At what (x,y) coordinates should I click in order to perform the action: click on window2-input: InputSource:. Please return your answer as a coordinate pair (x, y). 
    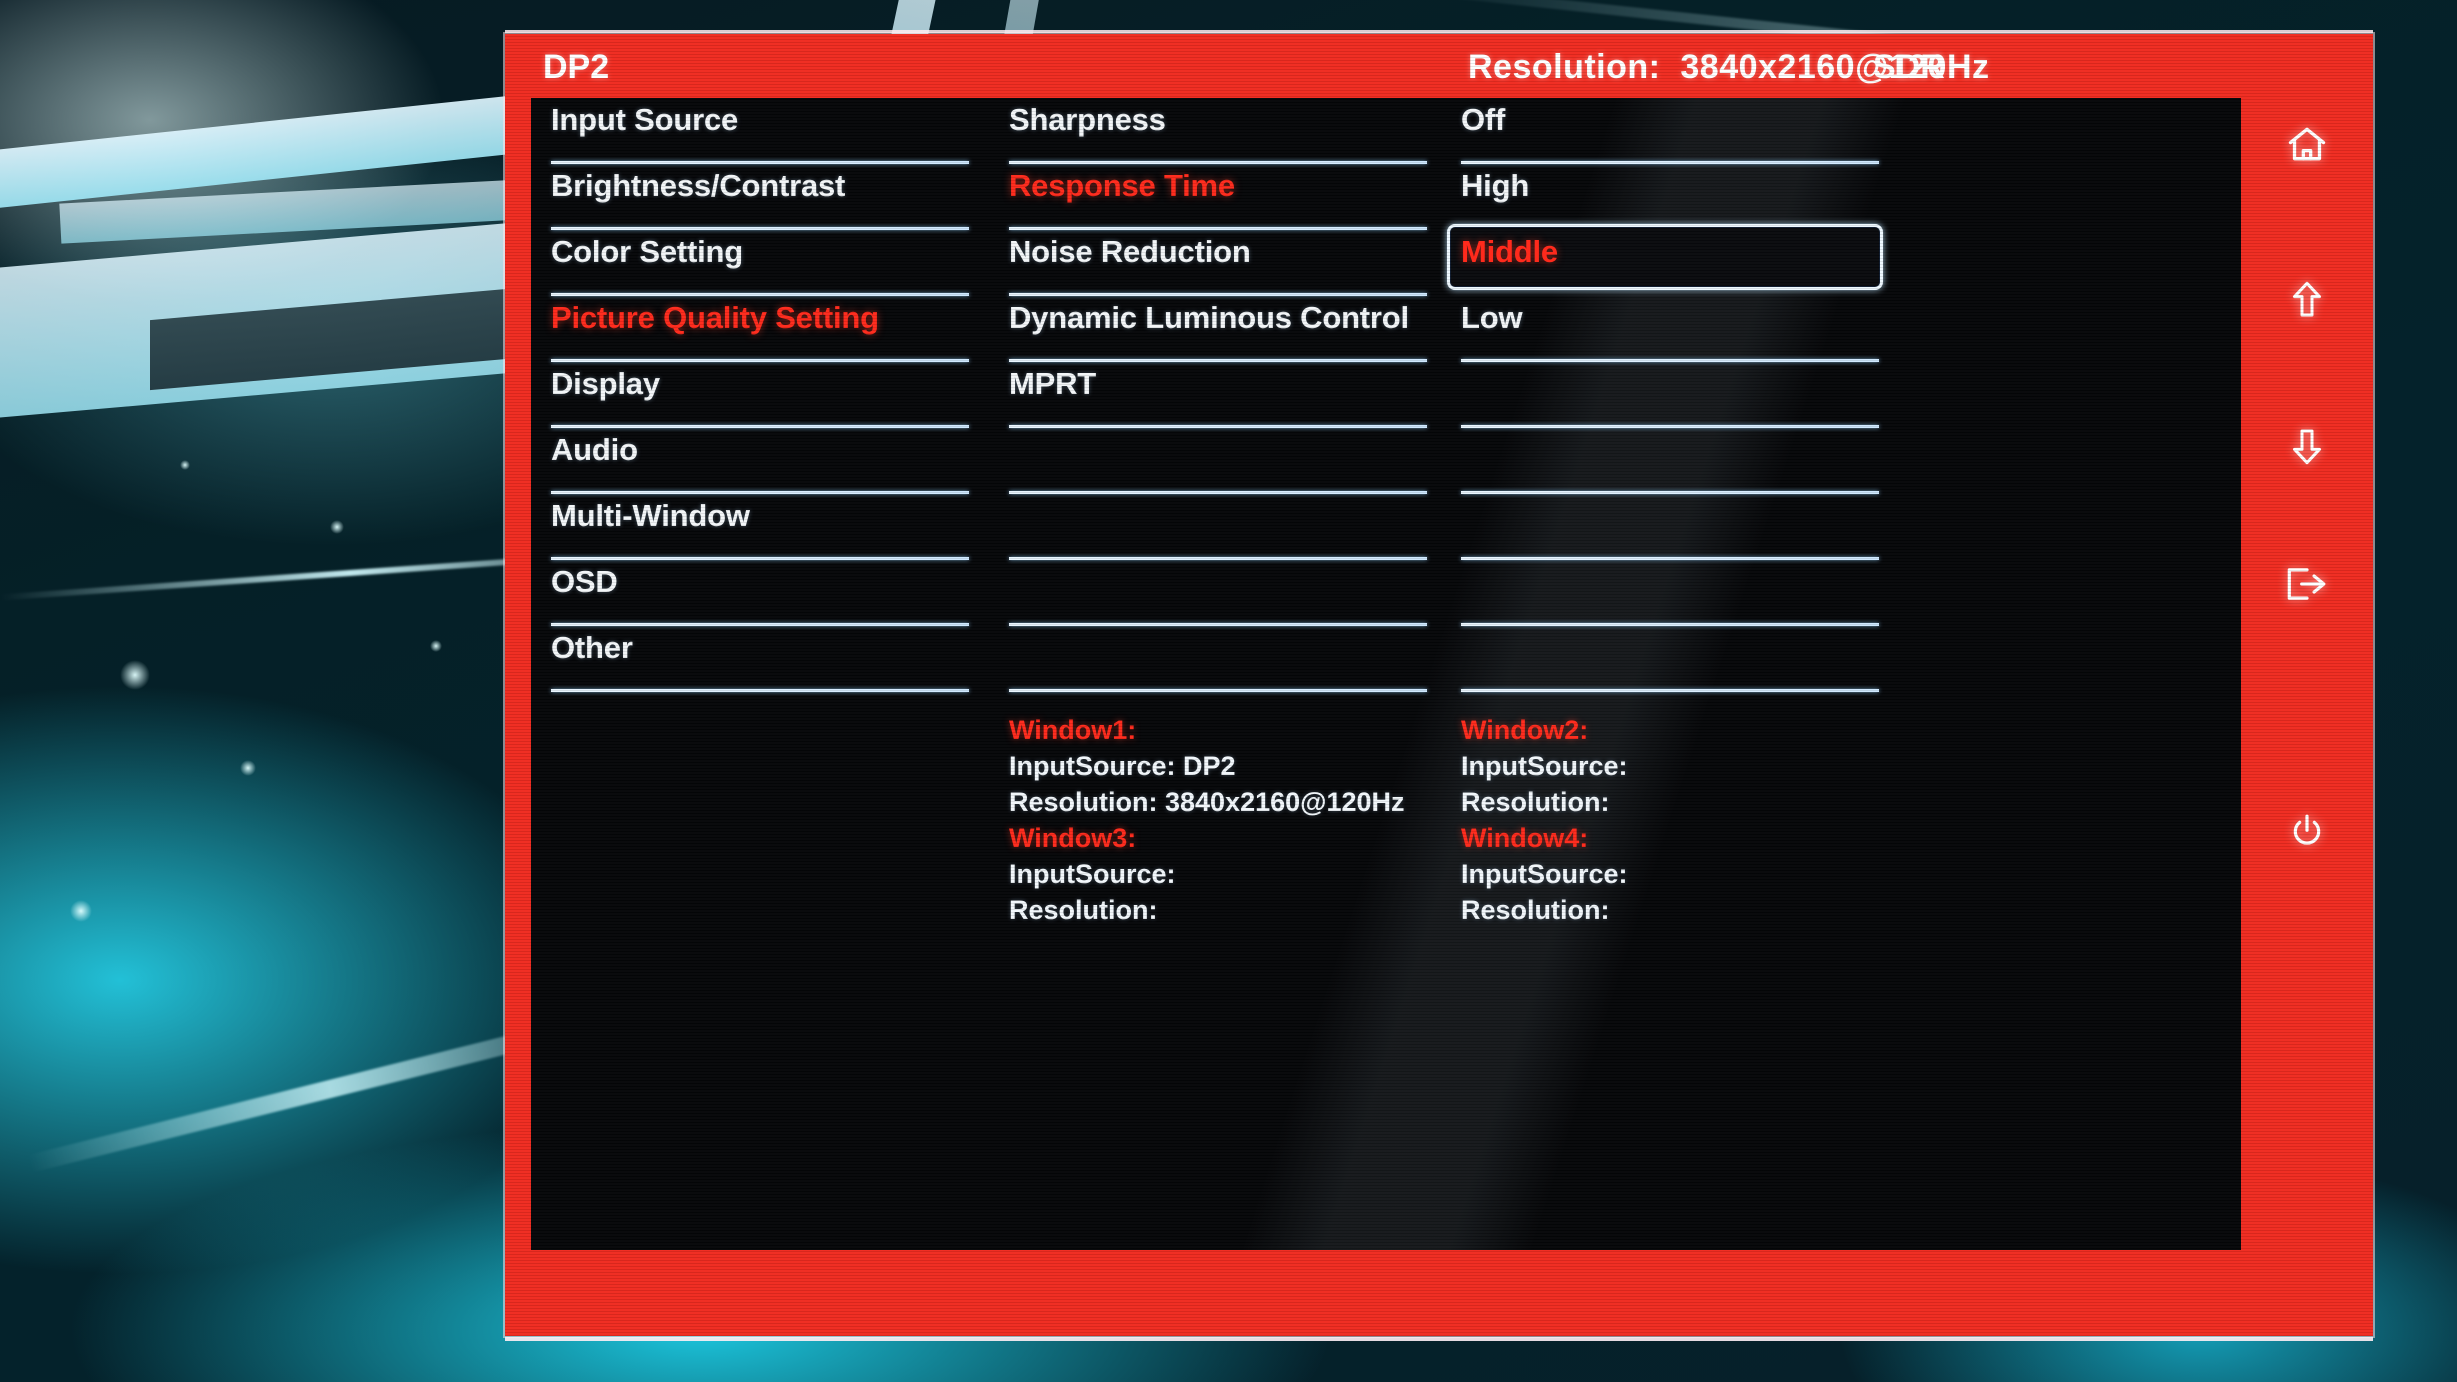
    Looking at the image, I should click on (1544, 766).